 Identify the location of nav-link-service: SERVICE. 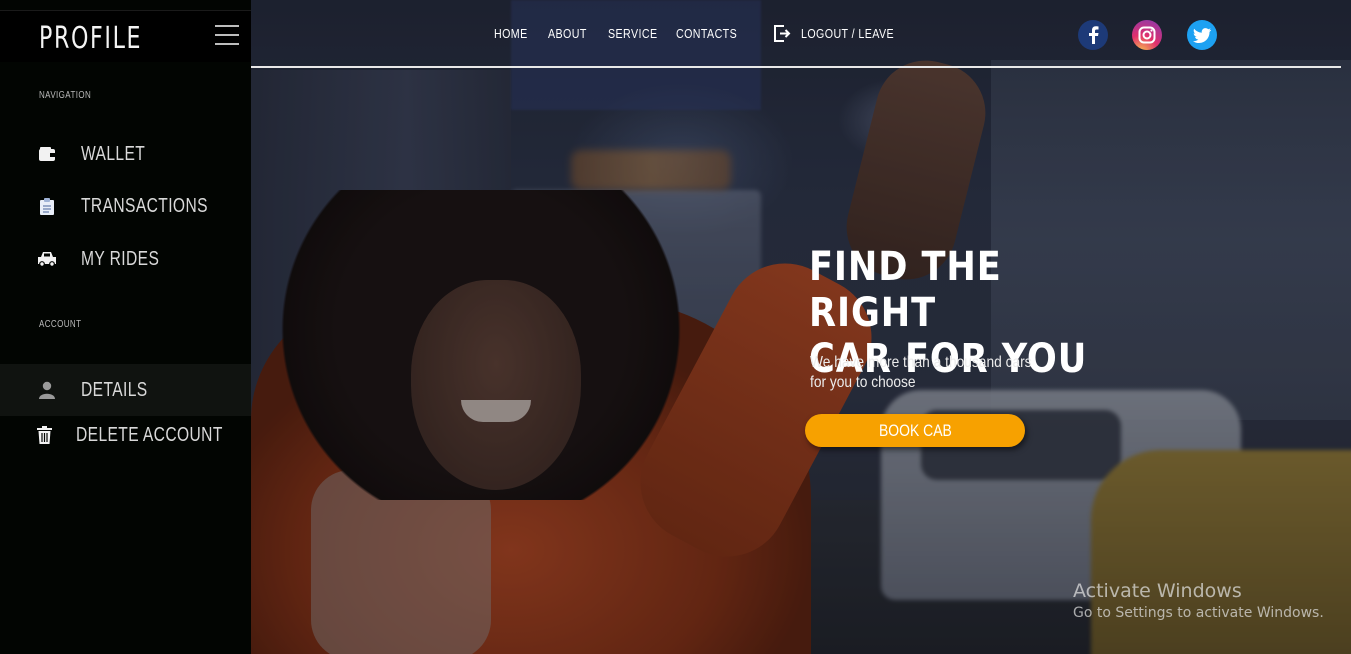
(632, 33).